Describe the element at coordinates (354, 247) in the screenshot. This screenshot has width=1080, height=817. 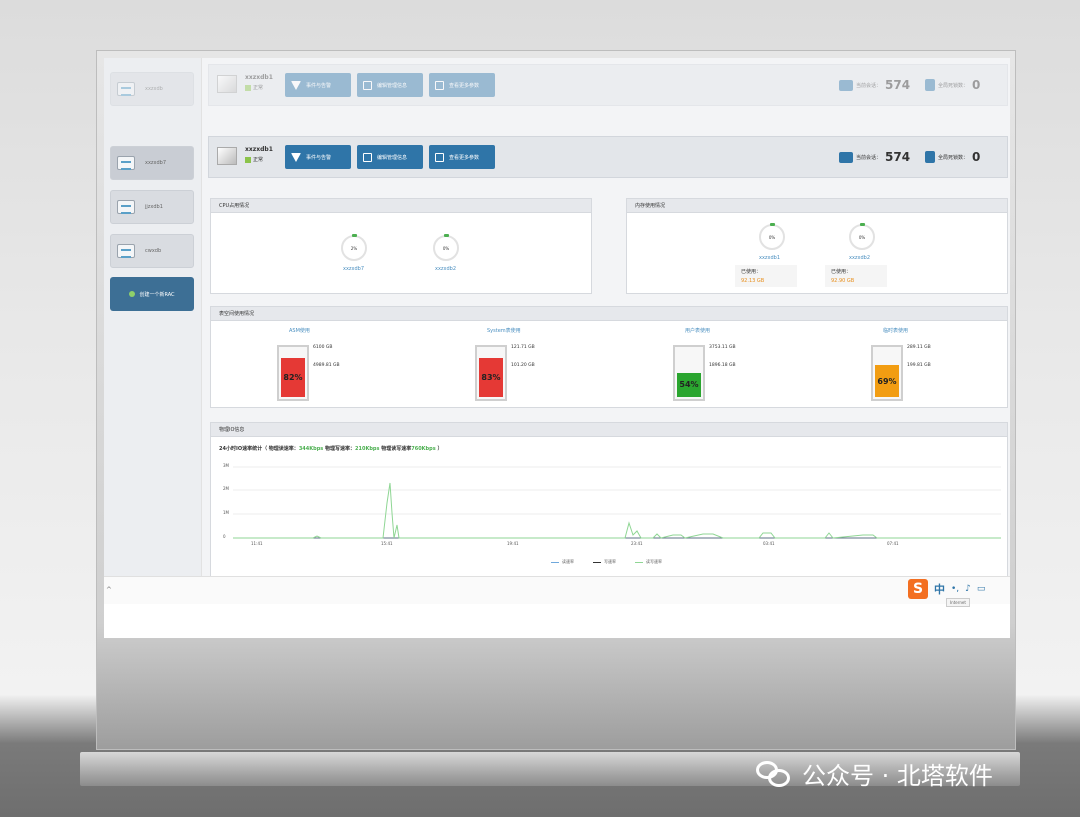
I see `cpu-gauge-1: 2%` at that location.